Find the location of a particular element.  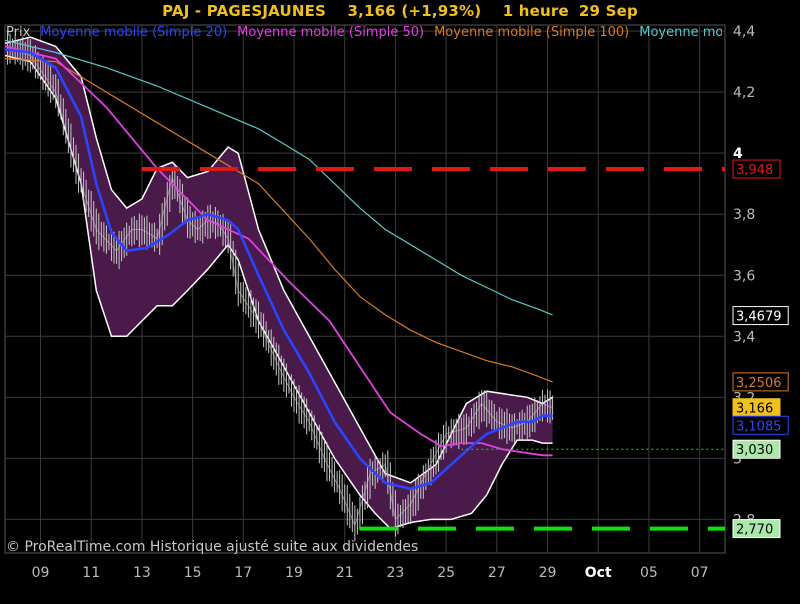

legend-item: Moyenne mobile (Simple 100) is located at coordinates (532, 32).